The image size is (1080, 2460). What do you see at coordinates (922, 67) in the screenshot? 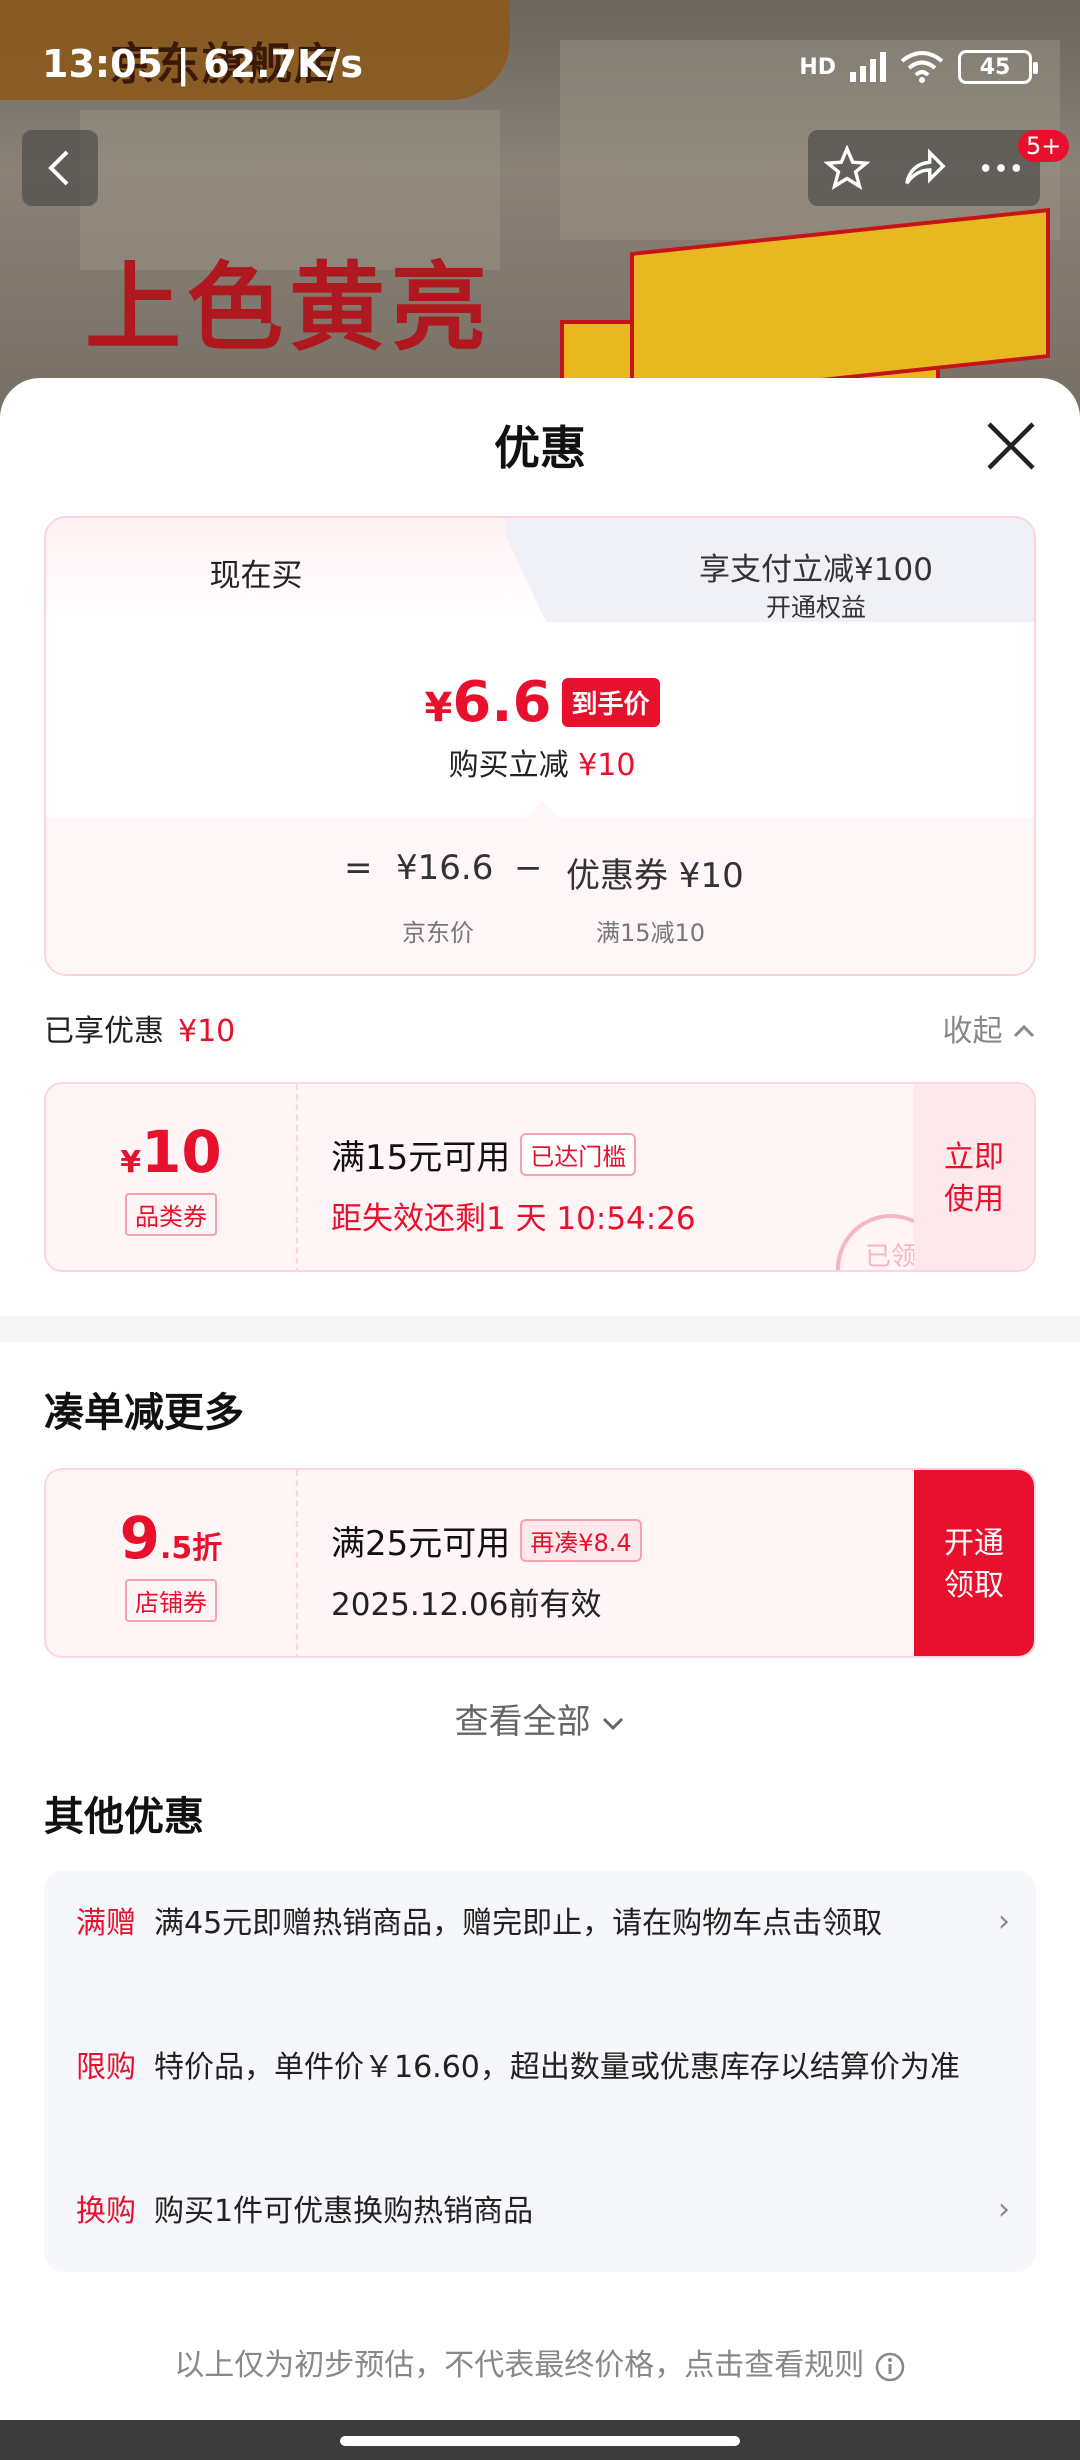
I see `wifi-icon` at bounding box center [922, 67].